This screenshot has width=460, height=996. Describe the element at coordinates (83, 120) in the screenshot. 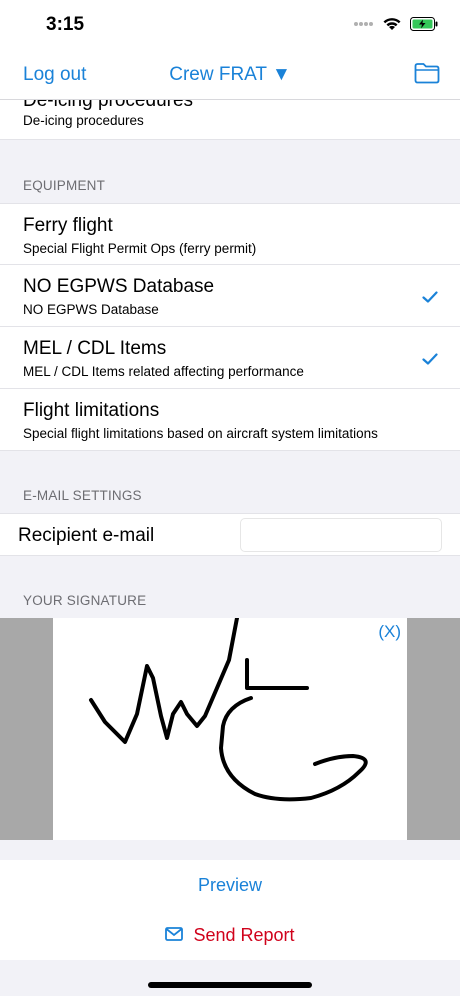

I see `row-subtitle: De-icing procedures` at that location.